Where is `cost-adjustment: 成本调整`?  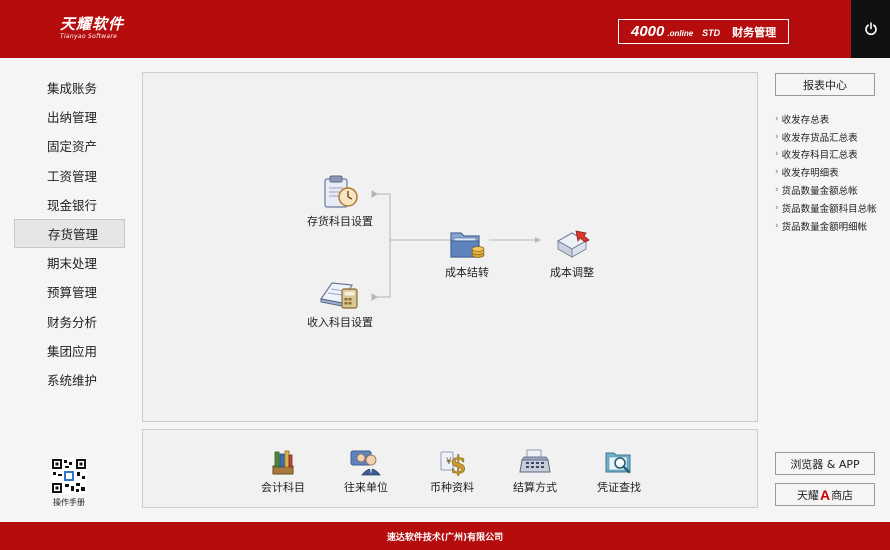 cost-adjustment: 成本调整 is located at coordinates (572, 253).